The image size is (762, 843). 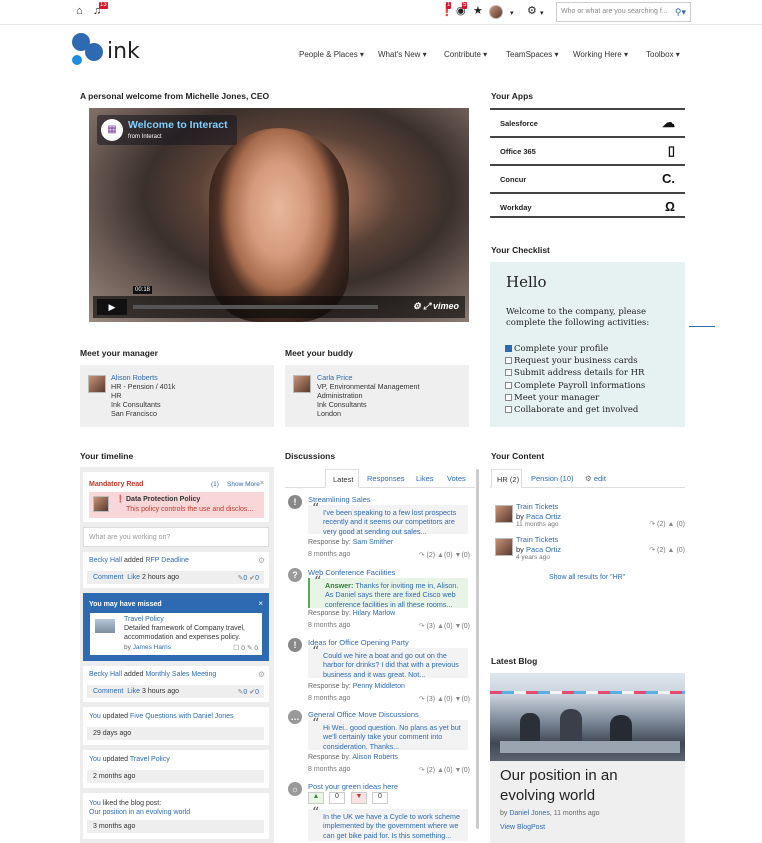 I want to click on nav-item-people: People & Places ▾, so click(x=331, y=54).